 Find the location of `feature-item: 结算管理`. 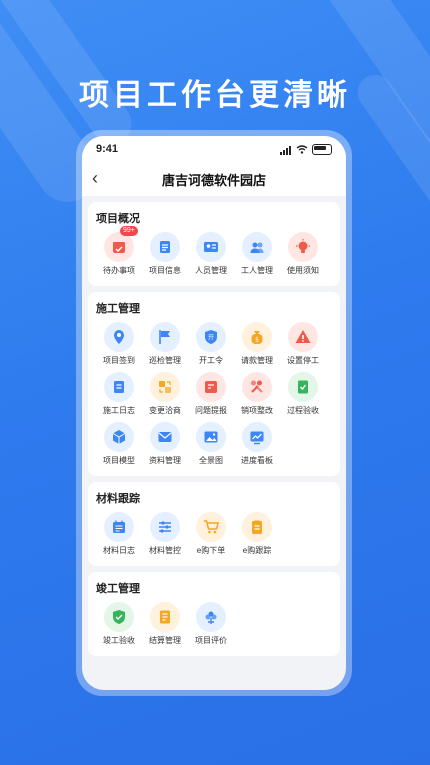

feature-item: 结算管理 is located at coordinates (165, 624).